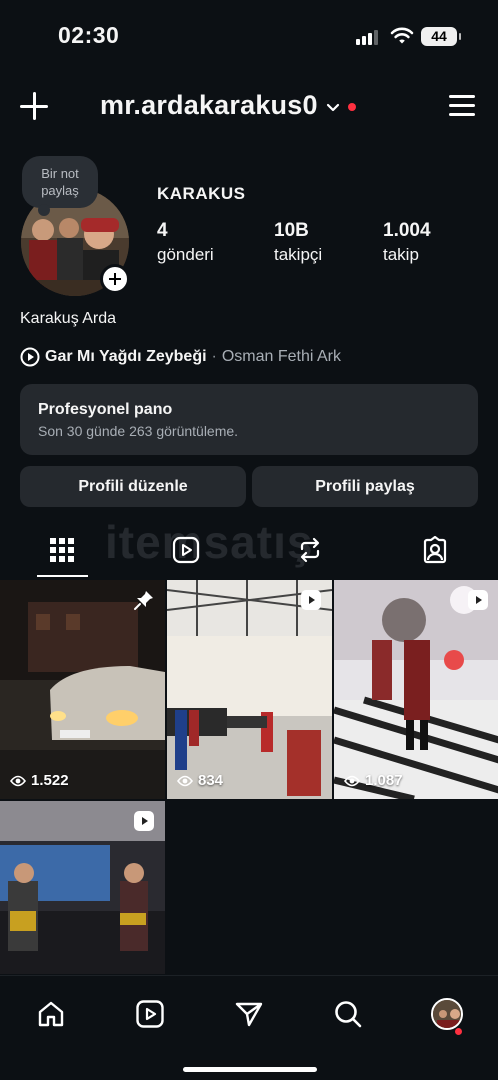 The image size is (498, 1080). I want to click on tab-posts, so click(62, 550).